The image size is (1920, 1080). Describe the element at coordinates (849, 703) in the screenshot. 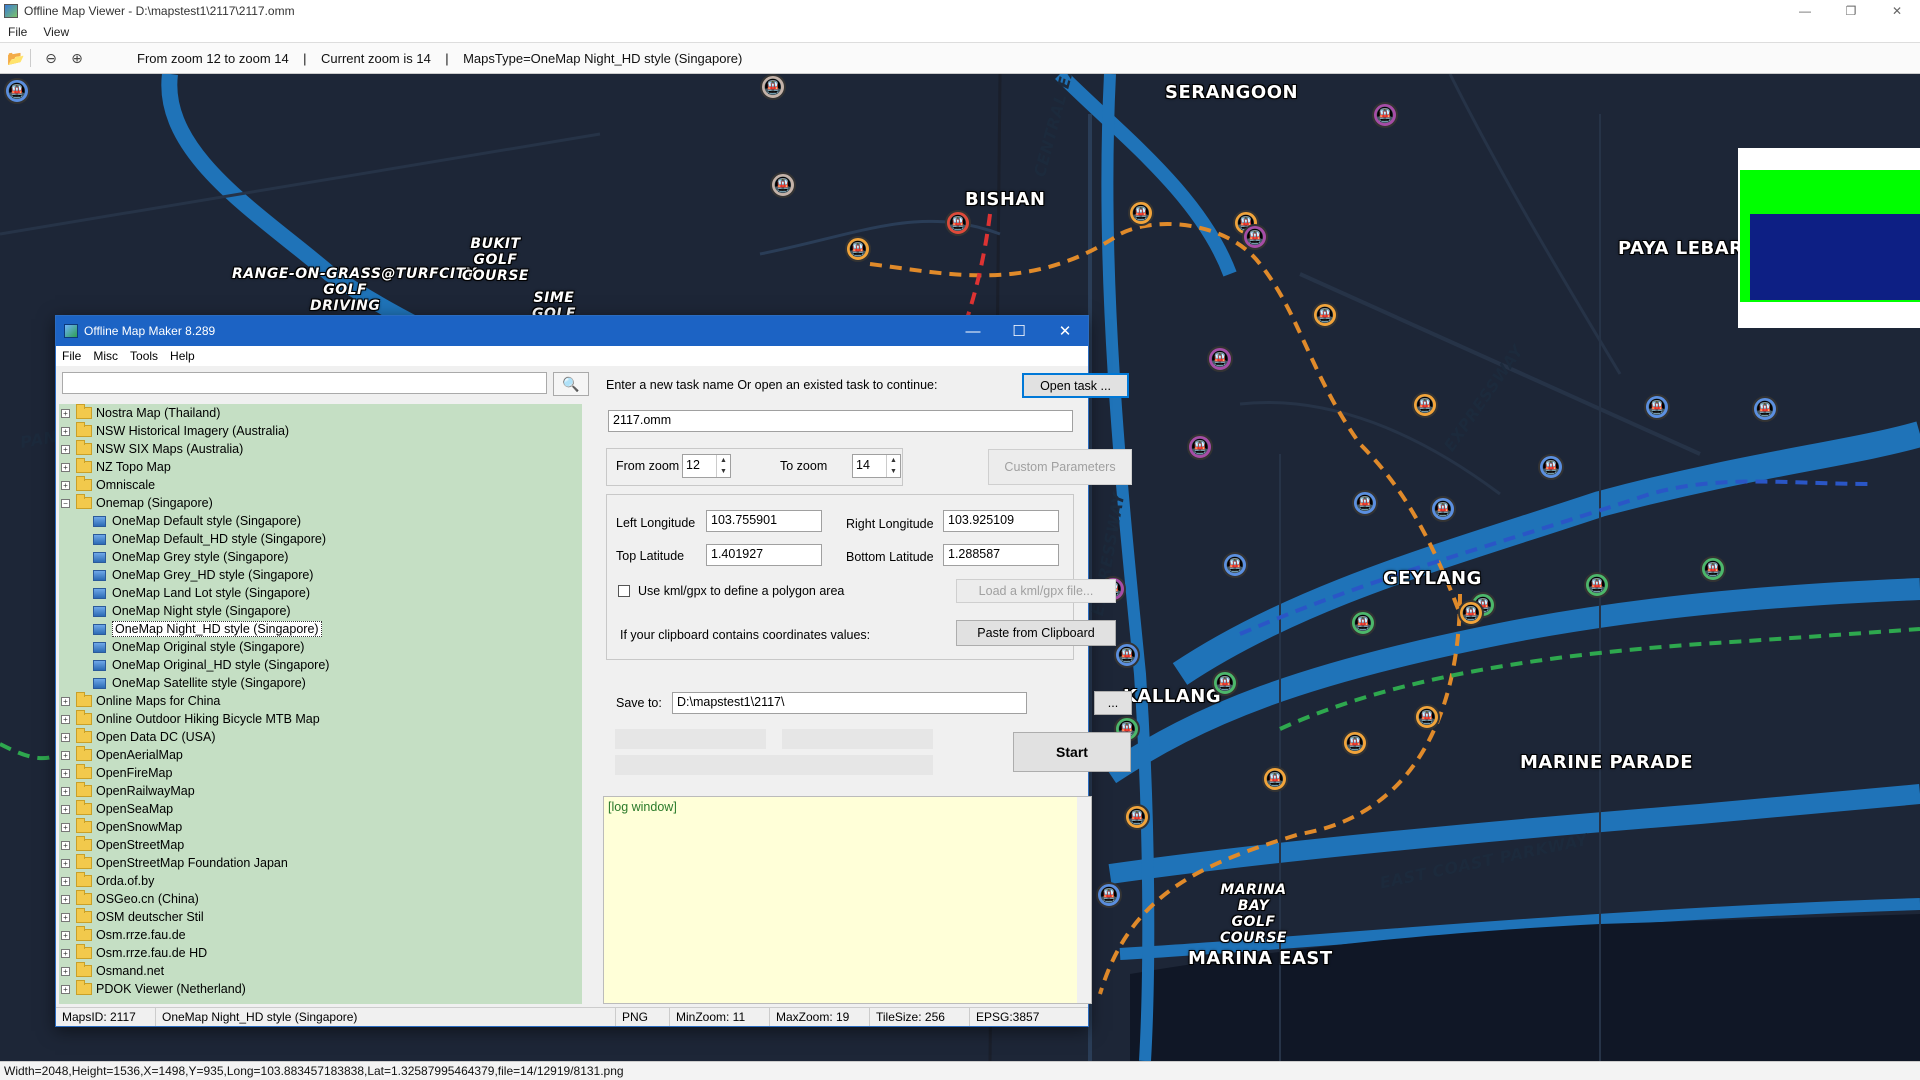

I see `save-to-input: D:\mapstest1\2117\` at that location.